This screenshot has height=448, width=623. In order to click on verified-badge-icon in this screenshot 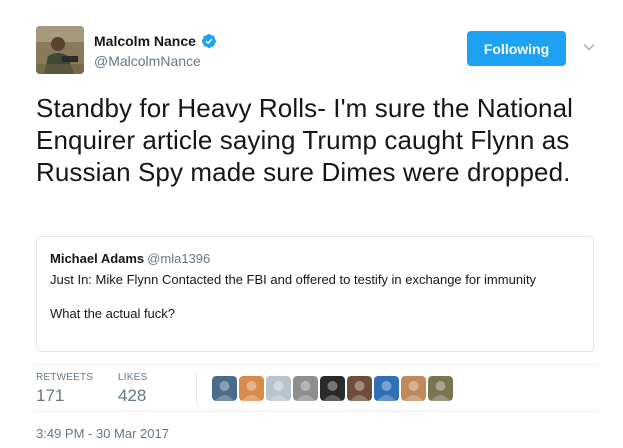, I will do `click(208, 41)`.